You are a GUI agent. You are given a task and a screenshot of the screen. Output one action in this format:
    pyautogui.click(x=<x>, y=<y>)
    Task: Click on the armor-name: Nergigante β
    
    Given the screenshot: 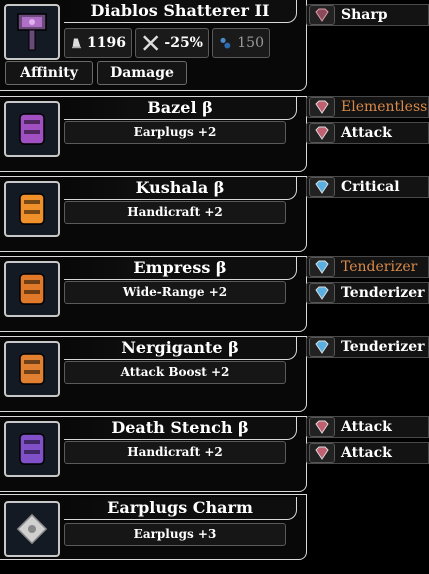 What is the action you would take?
    pyautogui.click(x=180, y=348)
    